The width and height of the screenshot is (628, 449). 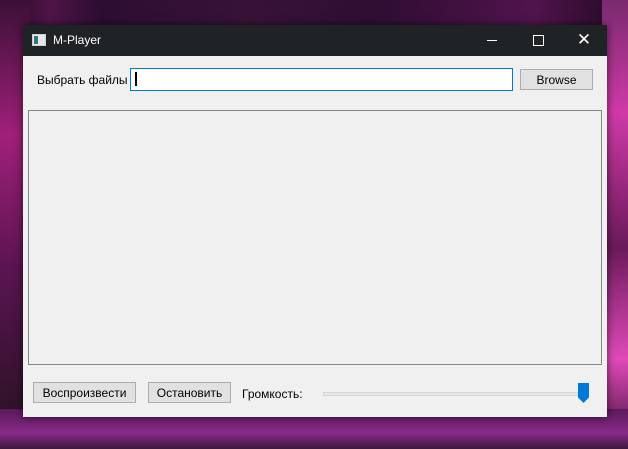 I want to click on window-title: M-Player, so click(x=77, y=40).